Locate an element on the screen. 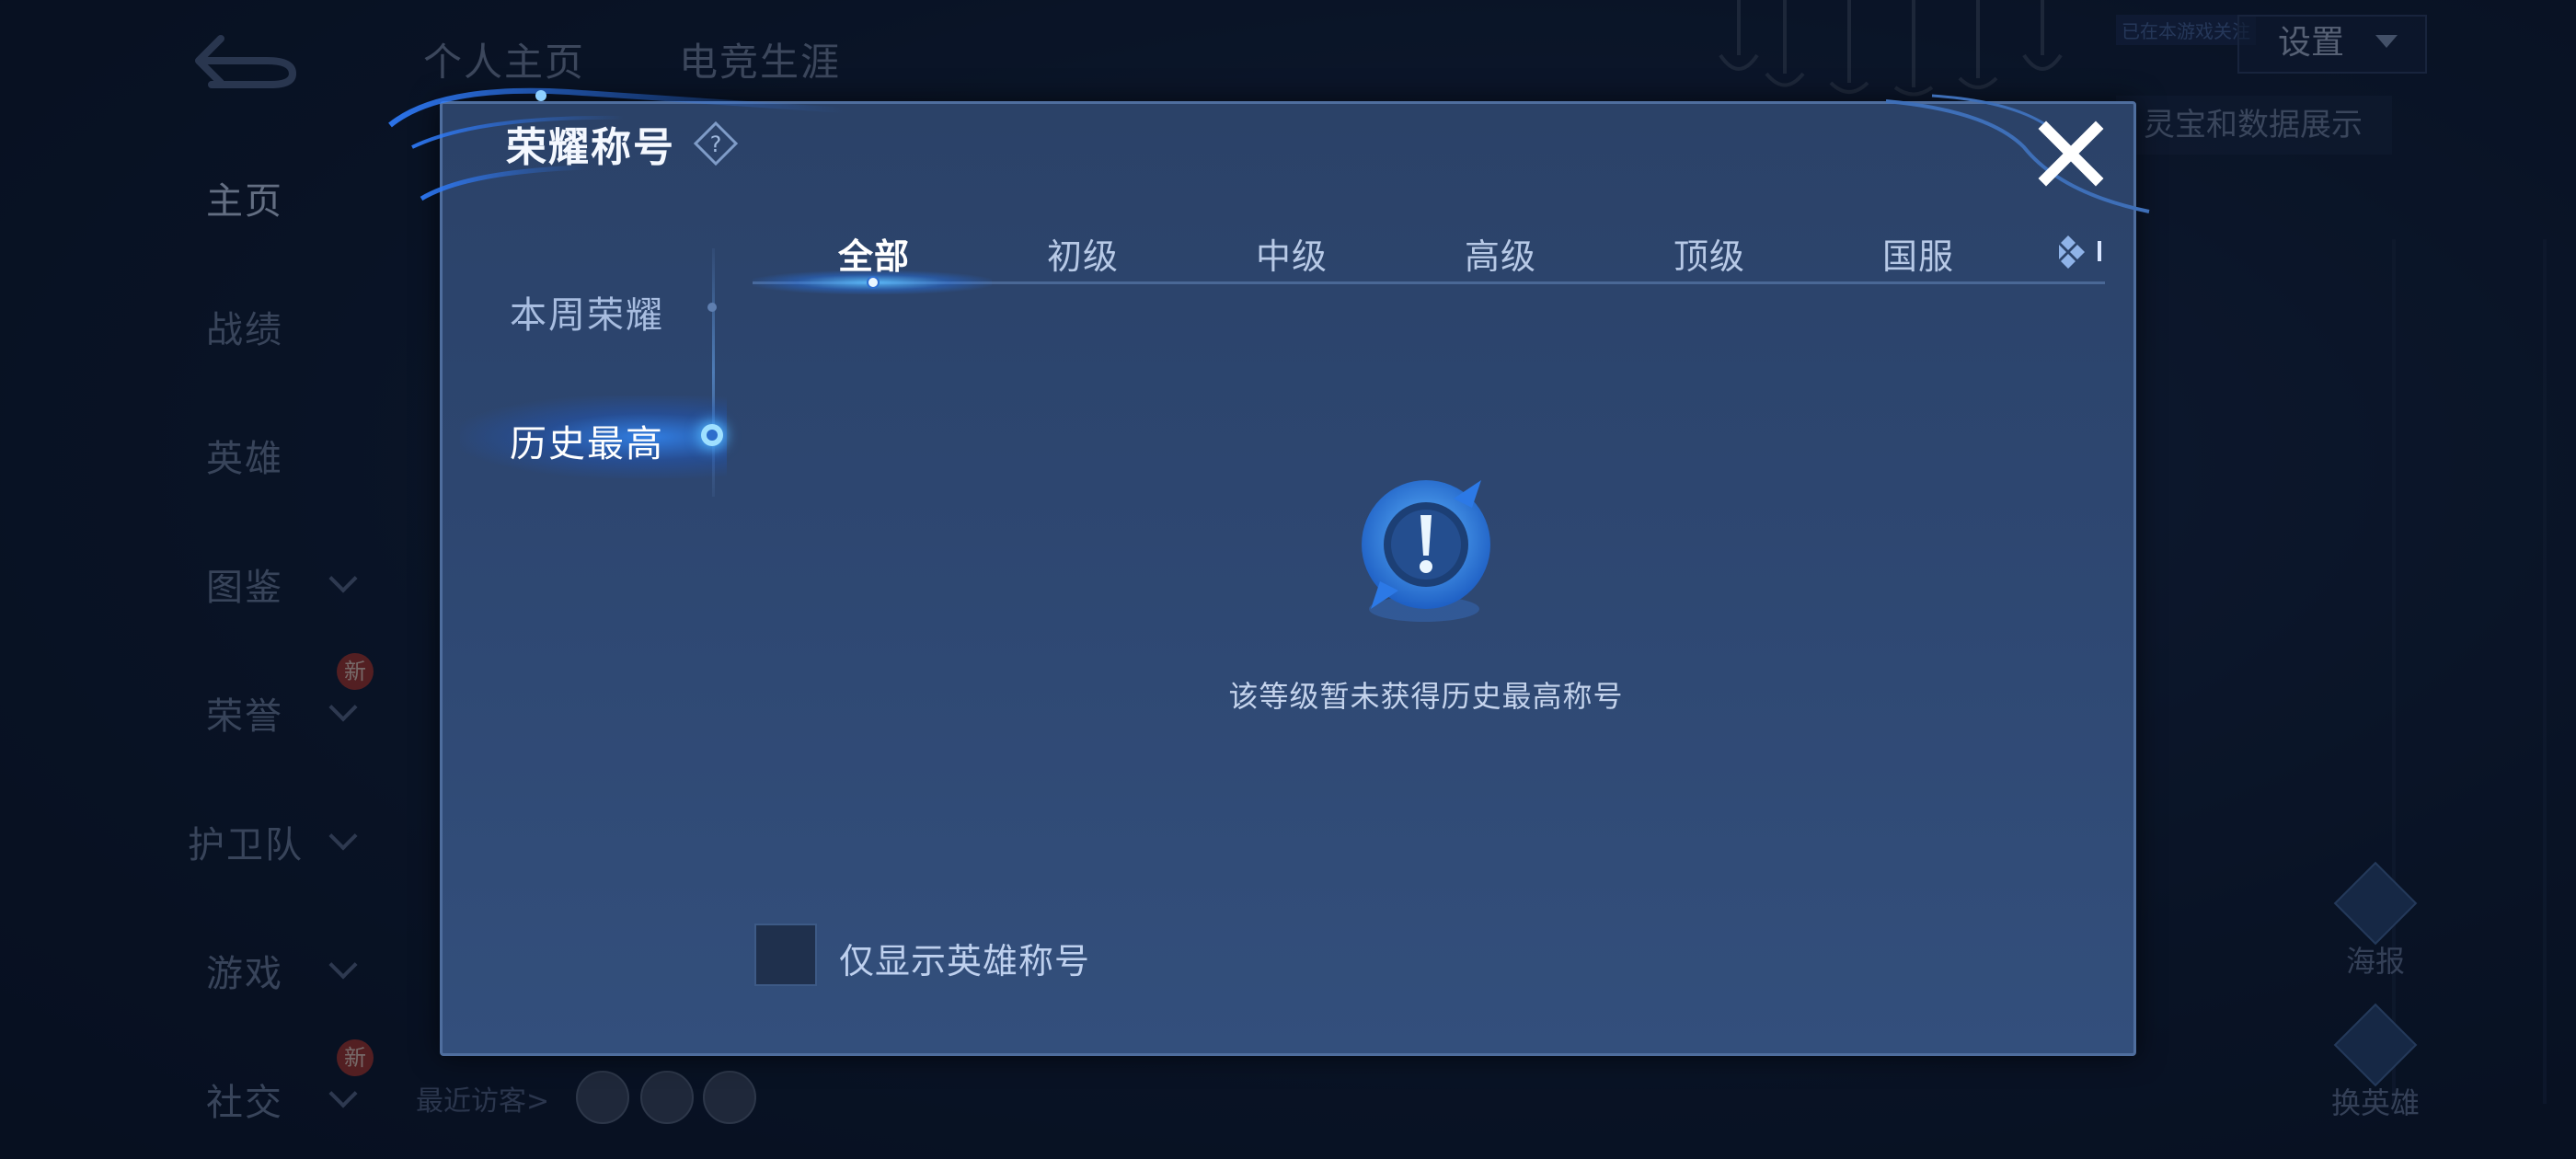 This screenshot has width=2576, height=1159. poster-label: 海报 is located at coordinates (2375, 961).